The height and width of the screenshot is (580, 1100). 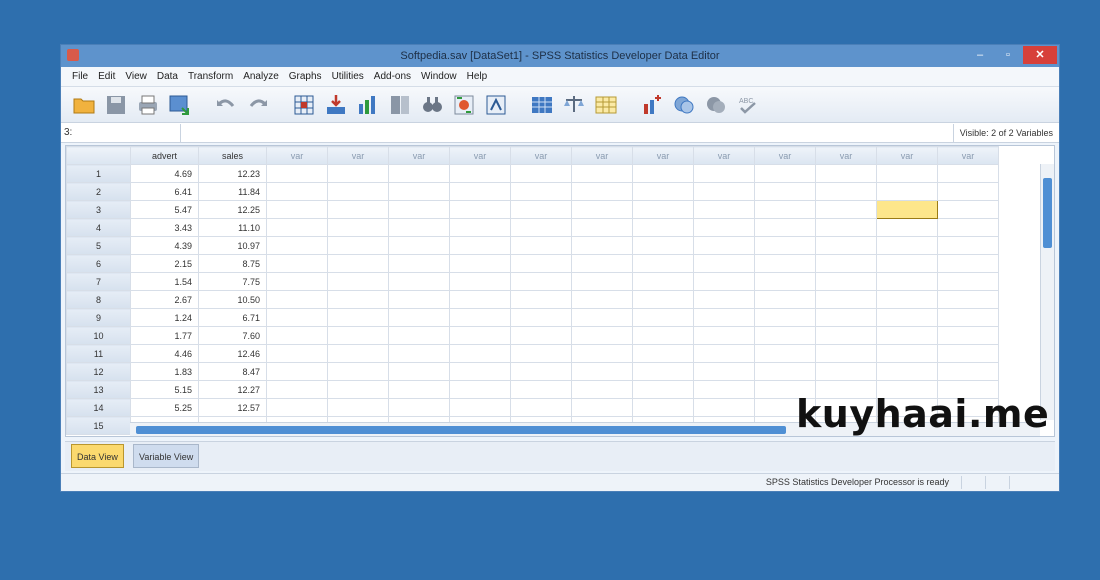 I want to click on undo-icon, so click(x=226, y=105).